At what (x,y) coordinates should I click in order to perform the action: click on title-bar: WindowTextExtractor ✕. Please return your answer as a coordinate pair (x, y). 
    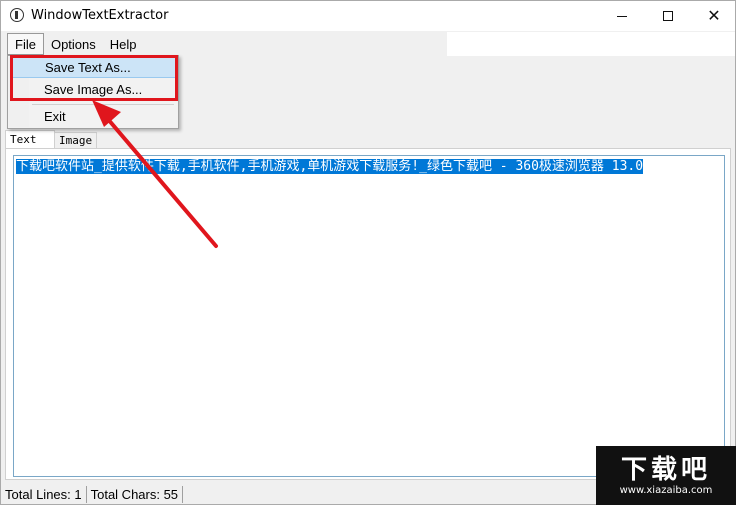
    Looking at the image, I should click on (368, 16).